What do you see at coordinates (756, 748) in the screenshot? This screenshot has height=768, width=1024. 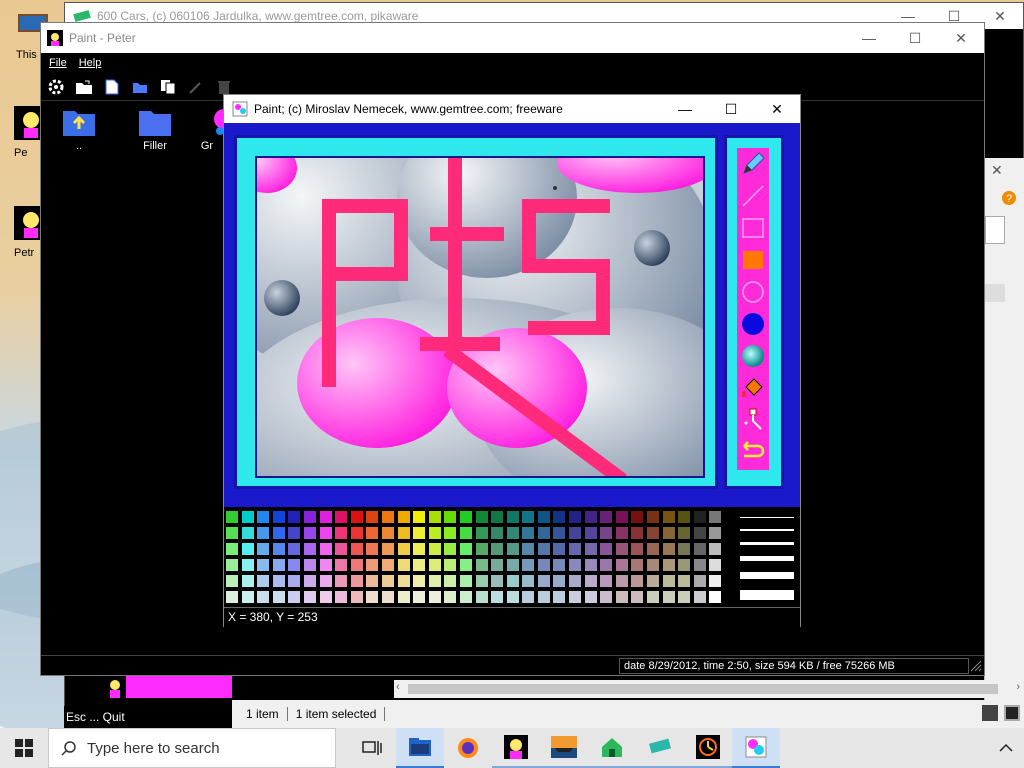 I see `taskbar-app-paint` at bounding box center [756, 748].